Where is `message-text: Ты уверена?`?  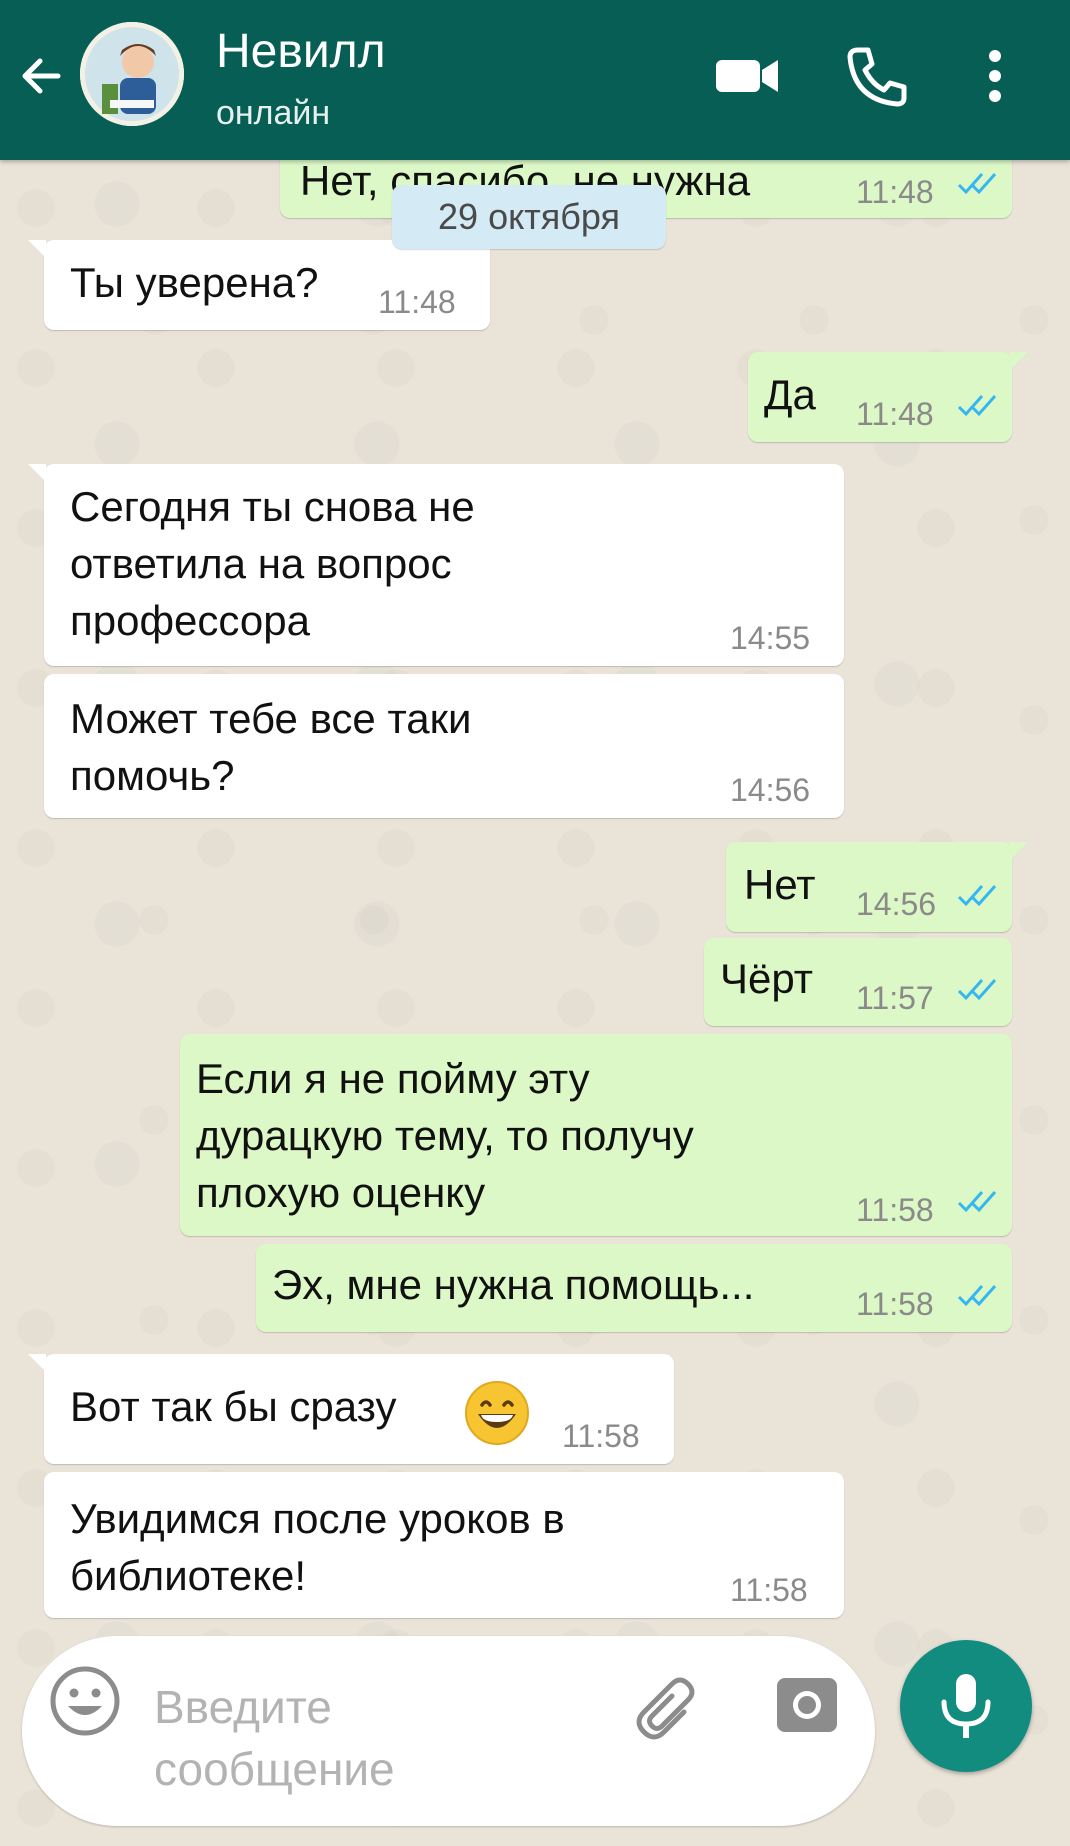
message-text: Ты уверена? is located at coordinates (194, 282).